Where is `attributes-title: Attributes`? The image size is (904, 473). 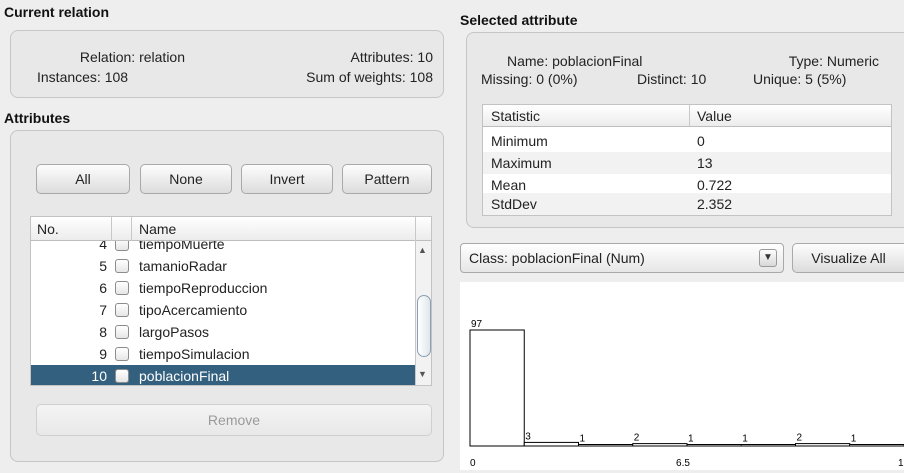
attributes-title: Attributes is located at coordinates (37, 118).